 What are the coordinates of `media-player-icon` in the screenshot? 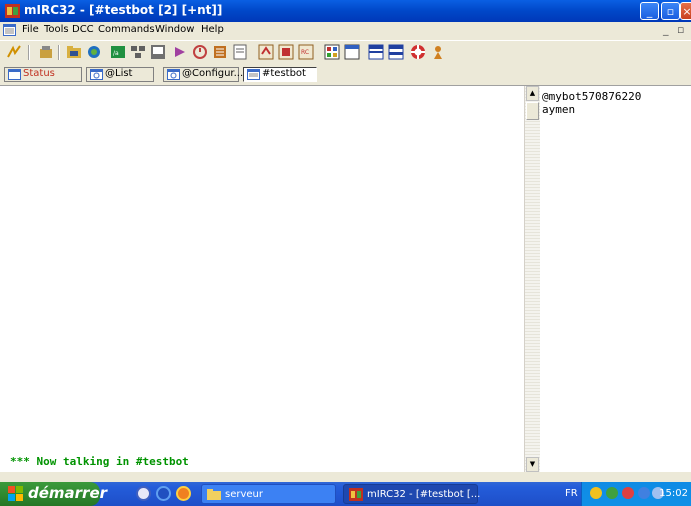 It's located at (163, 493).